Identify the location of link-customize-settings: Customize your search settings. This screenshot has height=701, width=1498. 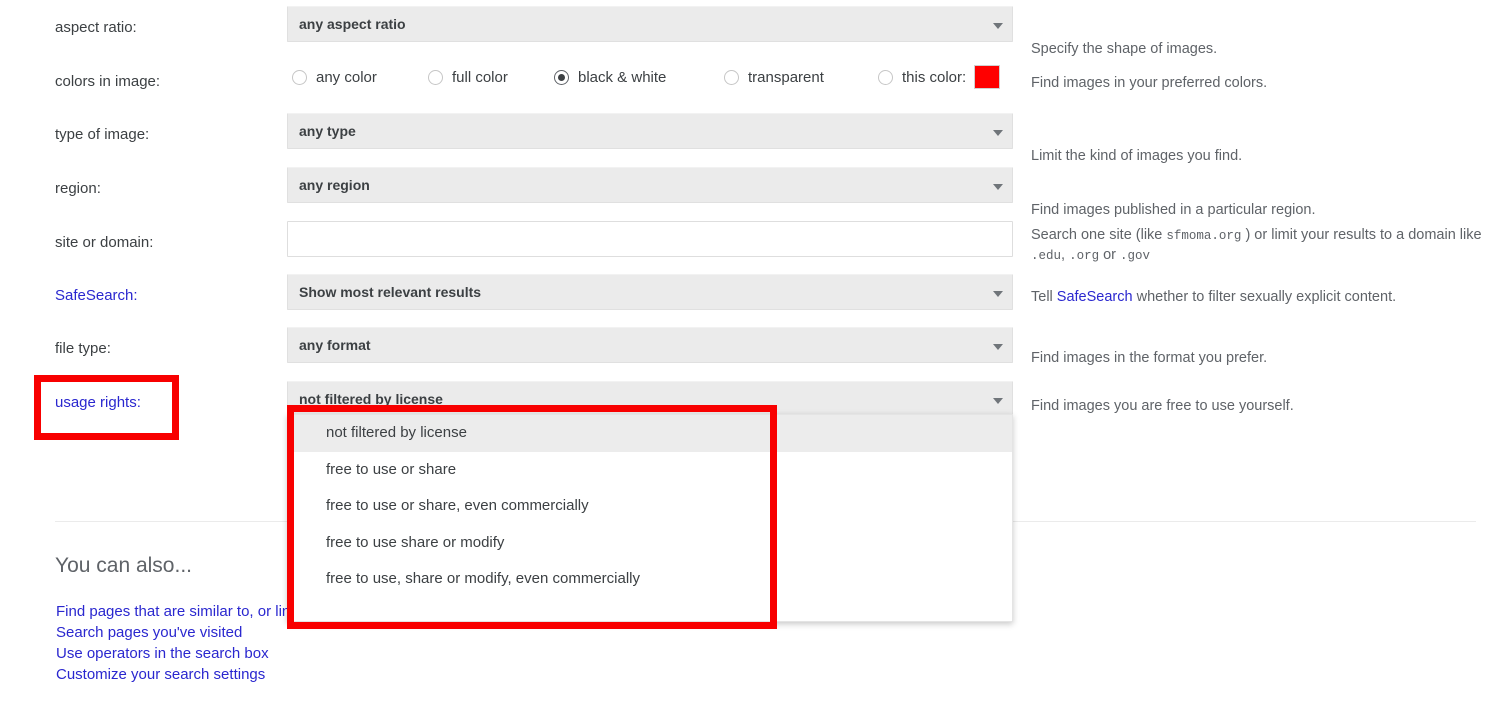
(316, 674).